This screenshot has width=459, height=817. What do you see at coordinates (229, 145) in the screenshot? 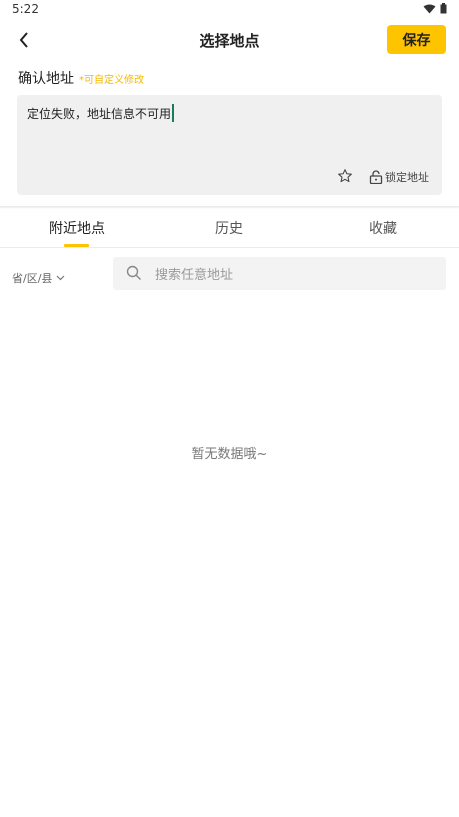
I see `address-input: 定位失败，地址信息不可用 锁定地址` at bounding box center [229, 145].